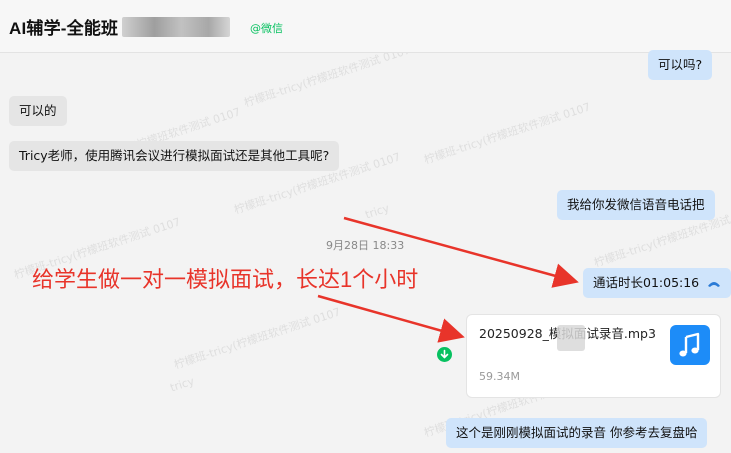  I want to click on call-record-message: 通话时长01:05:16, so click(657, 283).